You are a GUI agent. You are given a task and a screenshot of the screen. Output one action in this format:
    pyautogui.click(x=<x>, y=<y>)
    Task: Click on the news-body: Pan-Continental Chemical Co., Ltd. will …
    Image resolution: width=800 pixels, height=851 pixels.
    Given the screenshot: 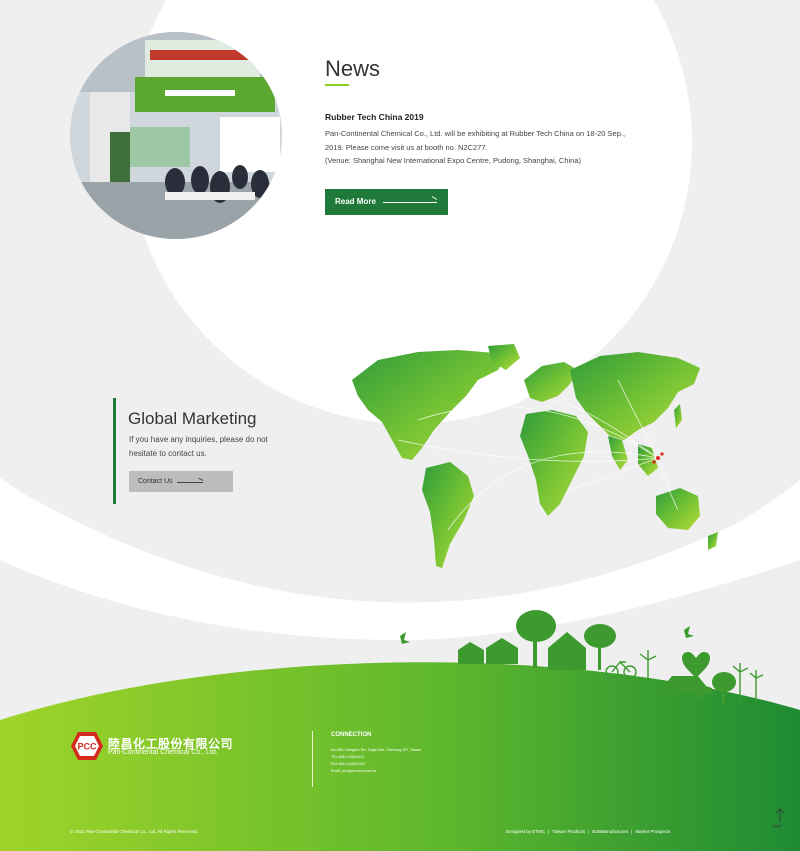 What is the action you would take?
    pyautogui.click(x=485, y=147)
    